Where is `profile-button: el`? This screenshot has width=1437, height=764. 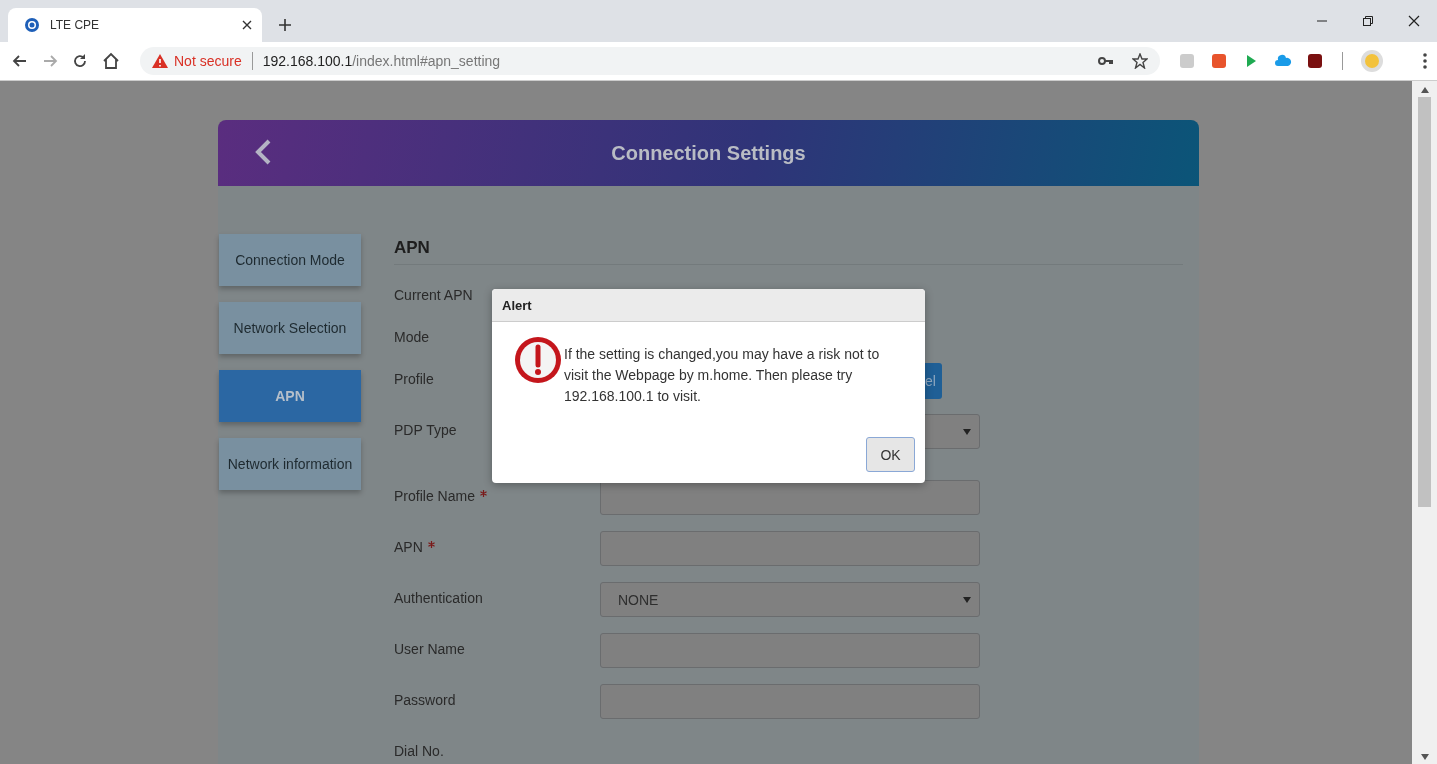 profile-button: el is located at coordinates (933, 381).